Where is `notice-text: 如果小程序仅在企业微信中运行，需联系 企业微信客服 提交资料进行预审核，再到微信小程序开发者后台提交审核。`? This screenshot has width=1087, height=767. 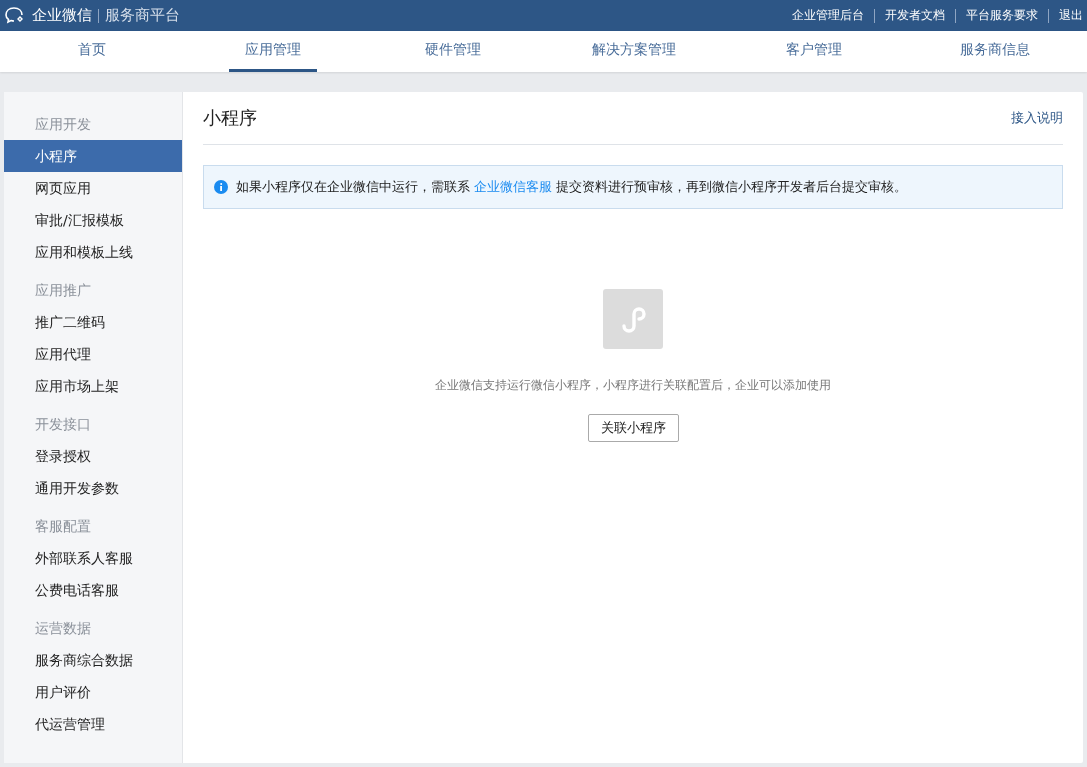 notice-text: 如果小程序仅在企业微信中运行，需联系 企业微信客服 提交资料进行预审核，再到微信小程序开发者后台提交审核。 is located at coordinates (572, 187).